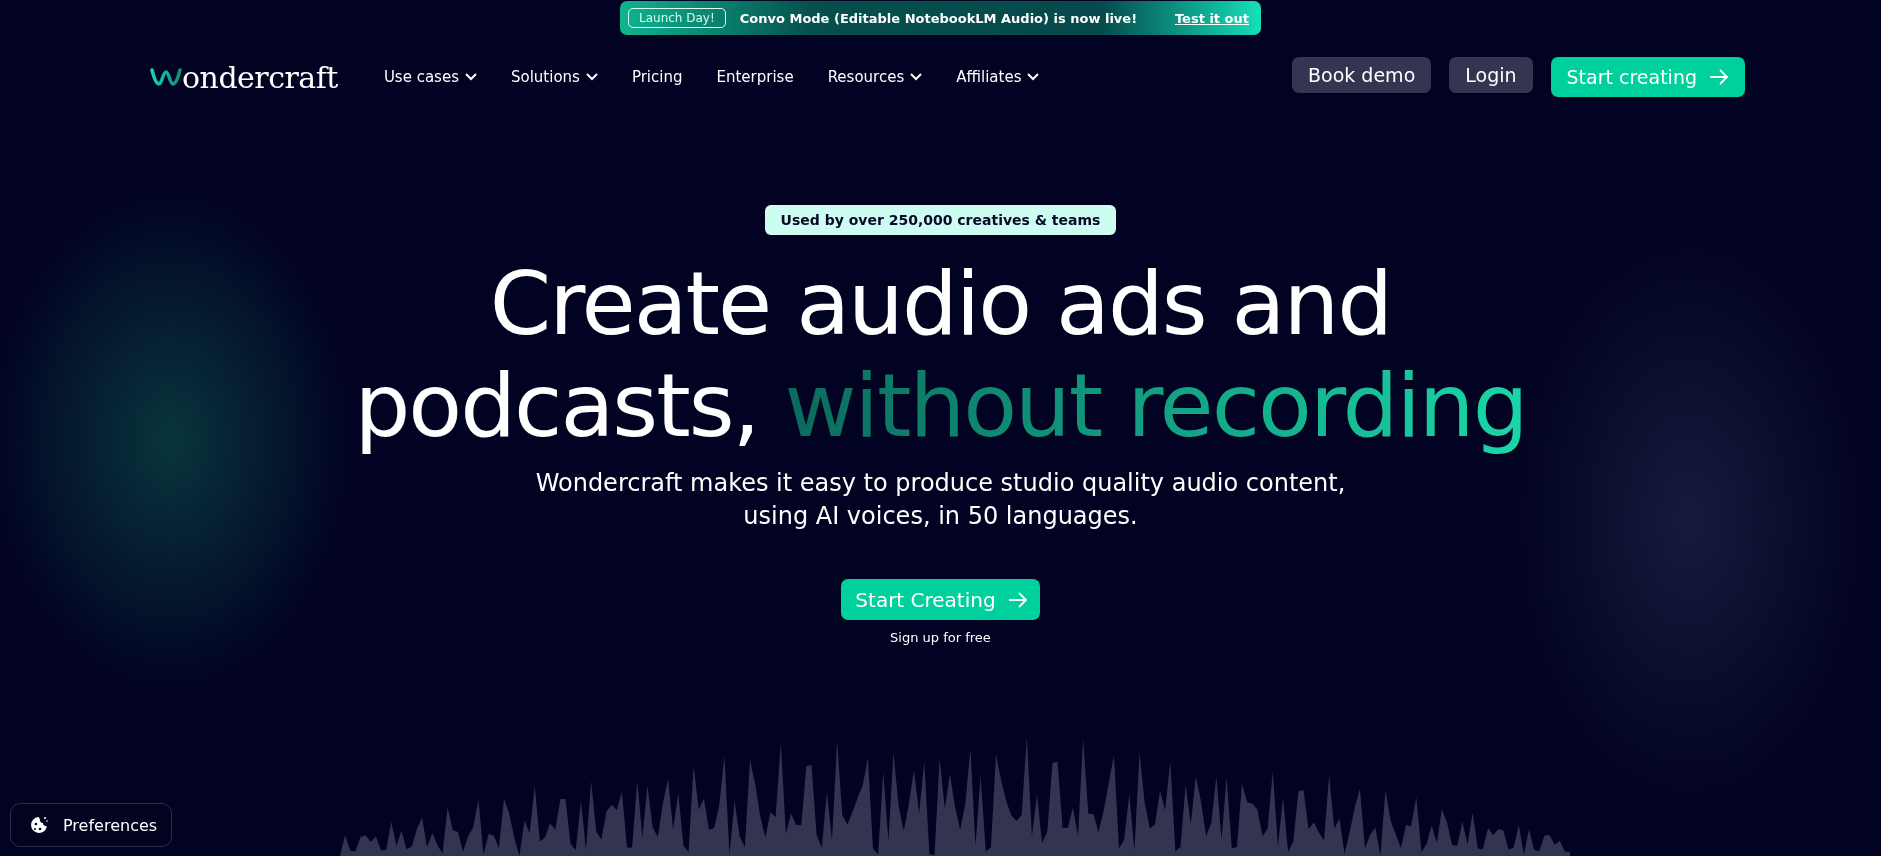 The width and height of the screenshot is (1881, 856). Describe the element at coordinates (677, 18) in the screenshot. I see `launch-tag: Launch Day!` at that location.